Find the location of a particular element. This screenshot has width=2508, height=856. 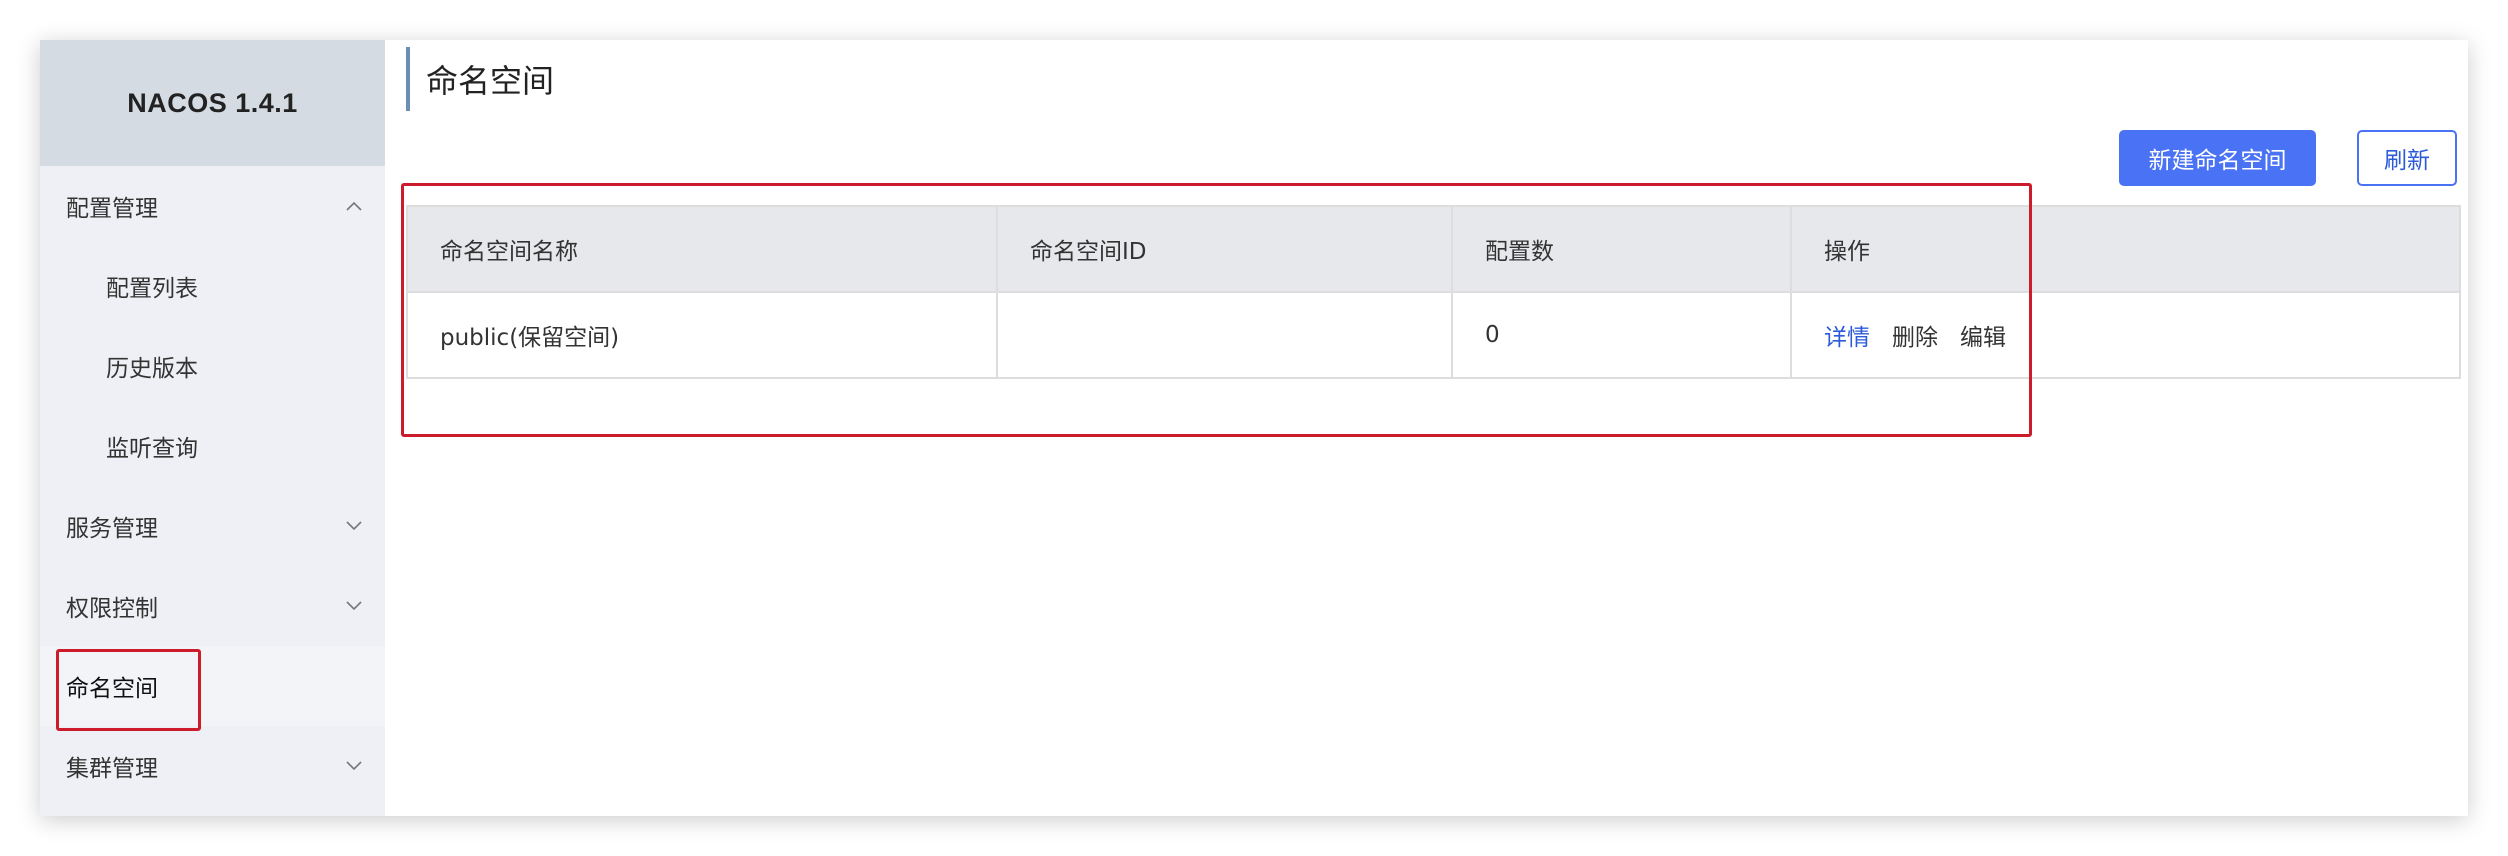

column-header-operations: 操作 is located at coordinates (1847, 252).